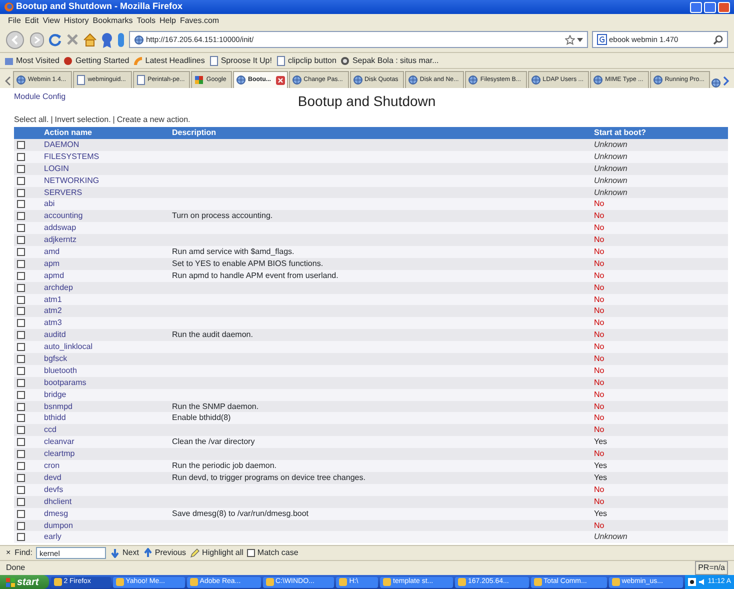 The width and height of the screenshot is (734, 589). What do you see at coordinates (72, 156) in the screenshot?
I see `action-name-link: FILESYSTEMS` at bounding box center [72, 156].